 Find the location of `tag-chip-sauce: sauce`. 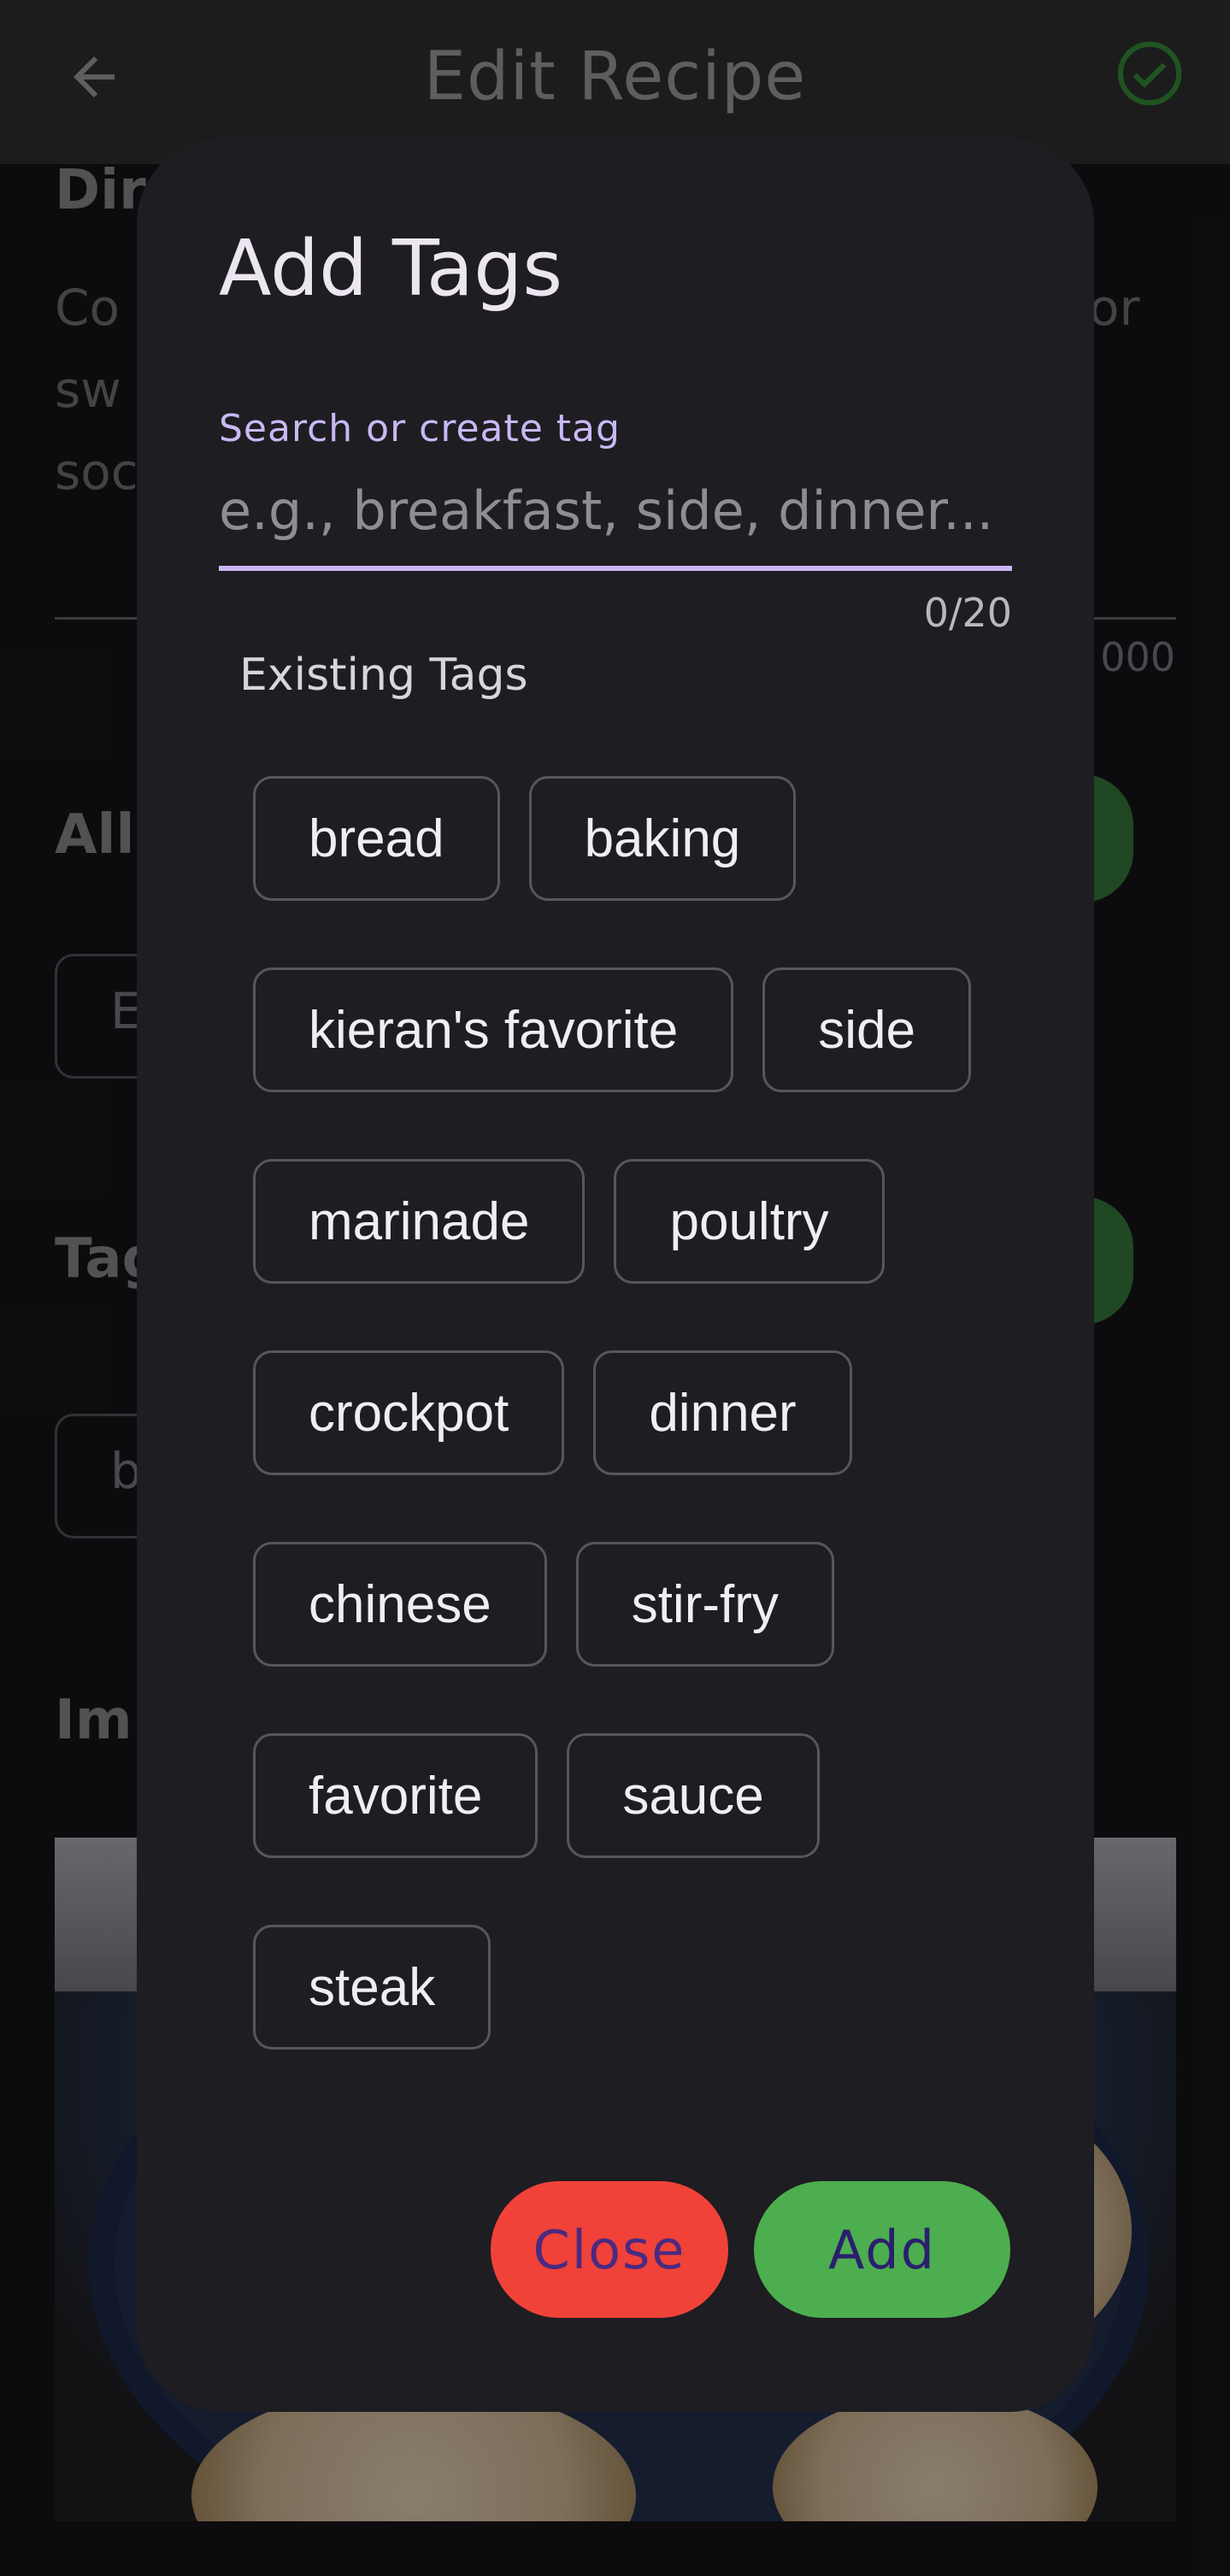

tag-chip-sauce: sauce is located at coordinates (694, 1795).